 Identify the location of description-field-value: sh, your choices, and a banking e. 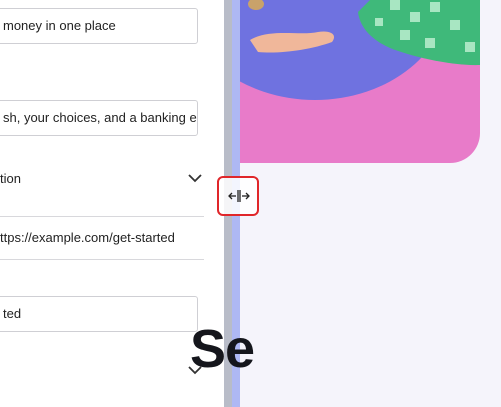
(100, 117).